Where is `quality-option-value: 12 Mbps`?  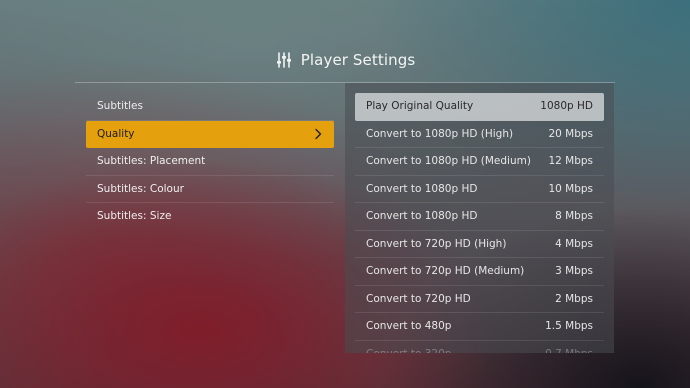 quality-option-value: 12 Mbps is located at coordinates (570, 161).